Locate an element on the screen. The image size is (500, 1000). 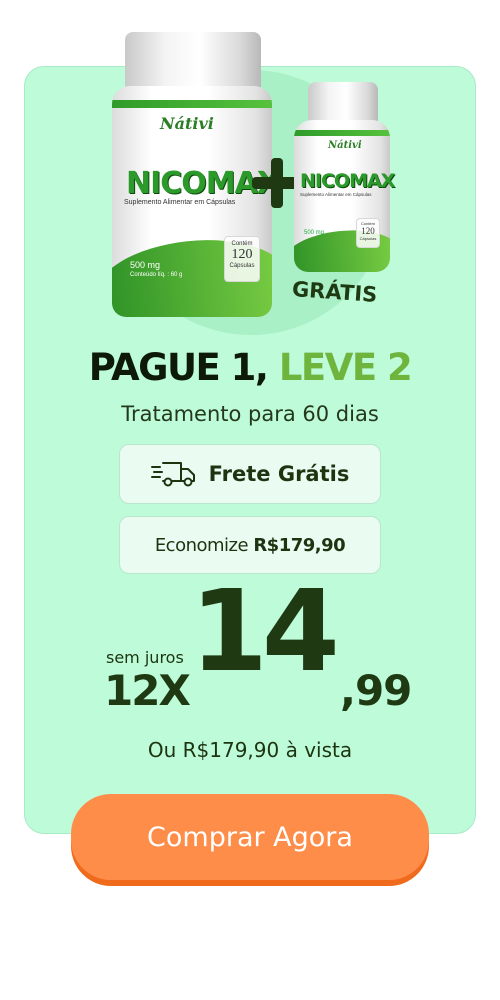
offer-headline: PAGUE 1, LEVE 2 is located at coordinates (250, 367).